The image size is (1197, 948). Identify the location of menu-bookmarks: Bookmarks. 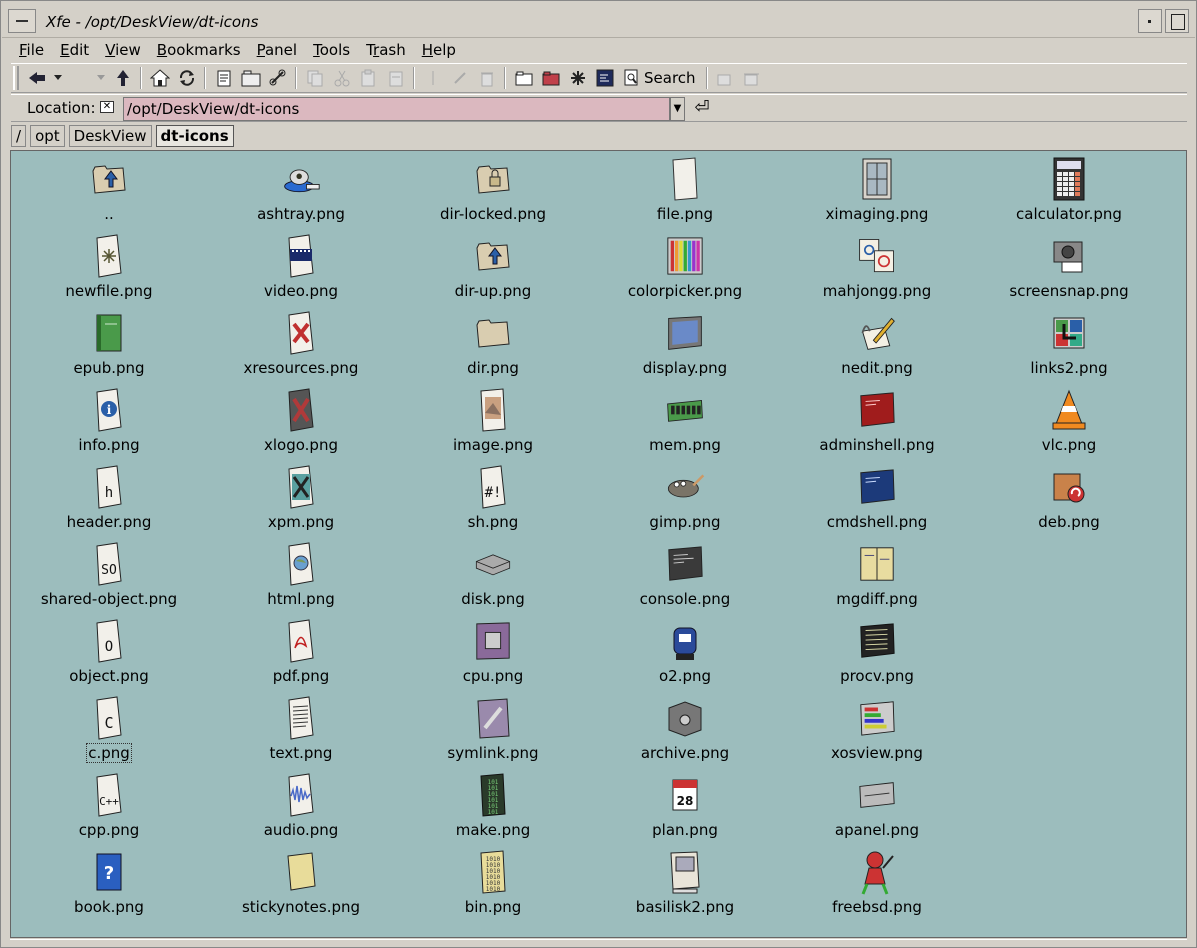
(199, 50).